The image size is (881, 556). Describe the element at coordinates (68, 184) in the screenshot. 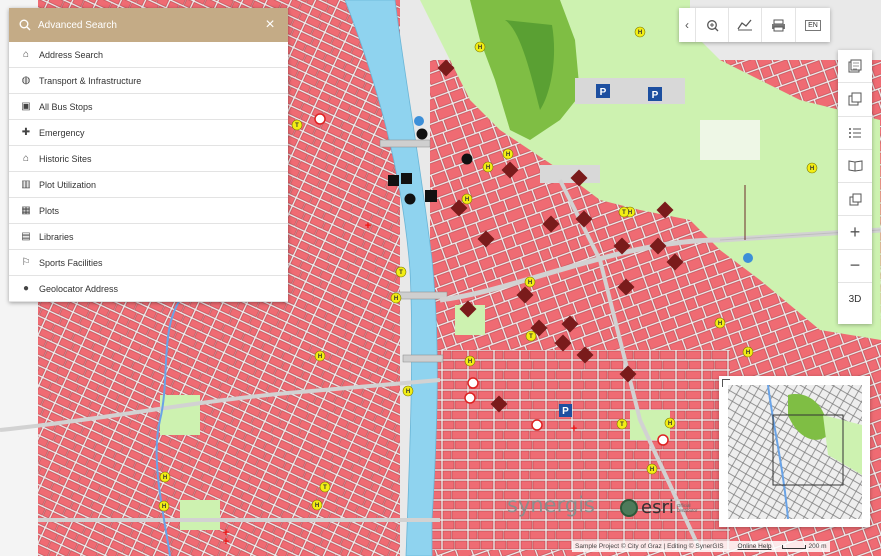

I see `search-menu-item-label: Plot Utilization` at that location.